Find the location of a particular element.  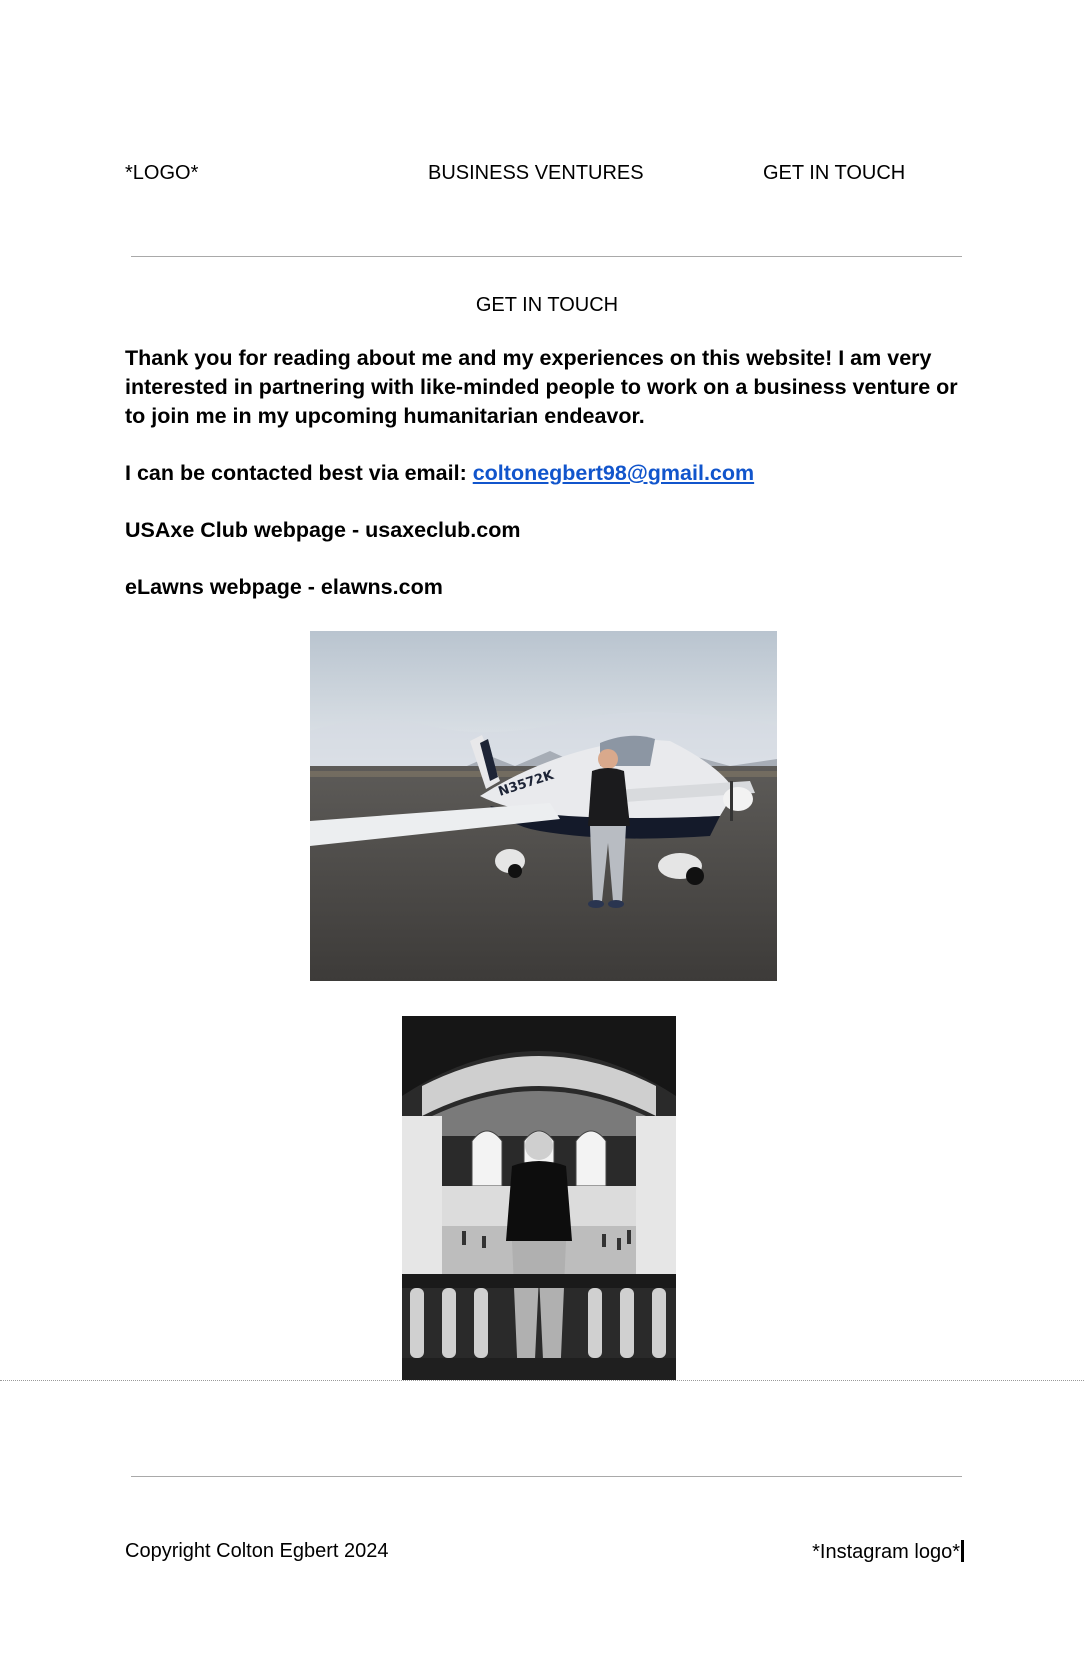

top-nav: *LOGO* BUSINESS VENTURES GET IN TOUCH is located at coordinates (545, 175).